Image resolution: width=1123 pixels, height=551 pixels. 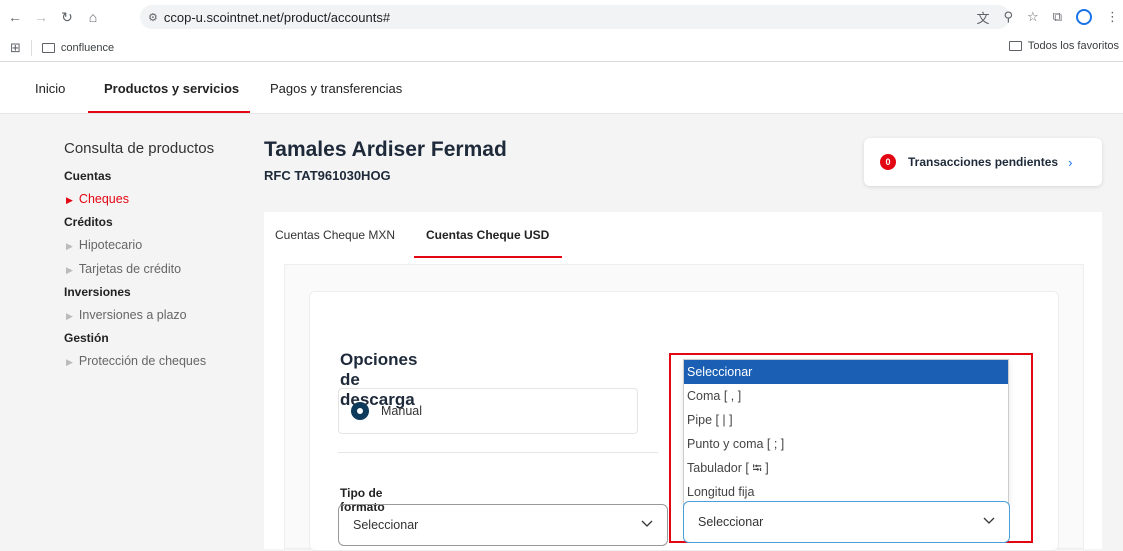 I want to click on all-bookmarks: Todos los favoritos, so click(x=1063, y=46).